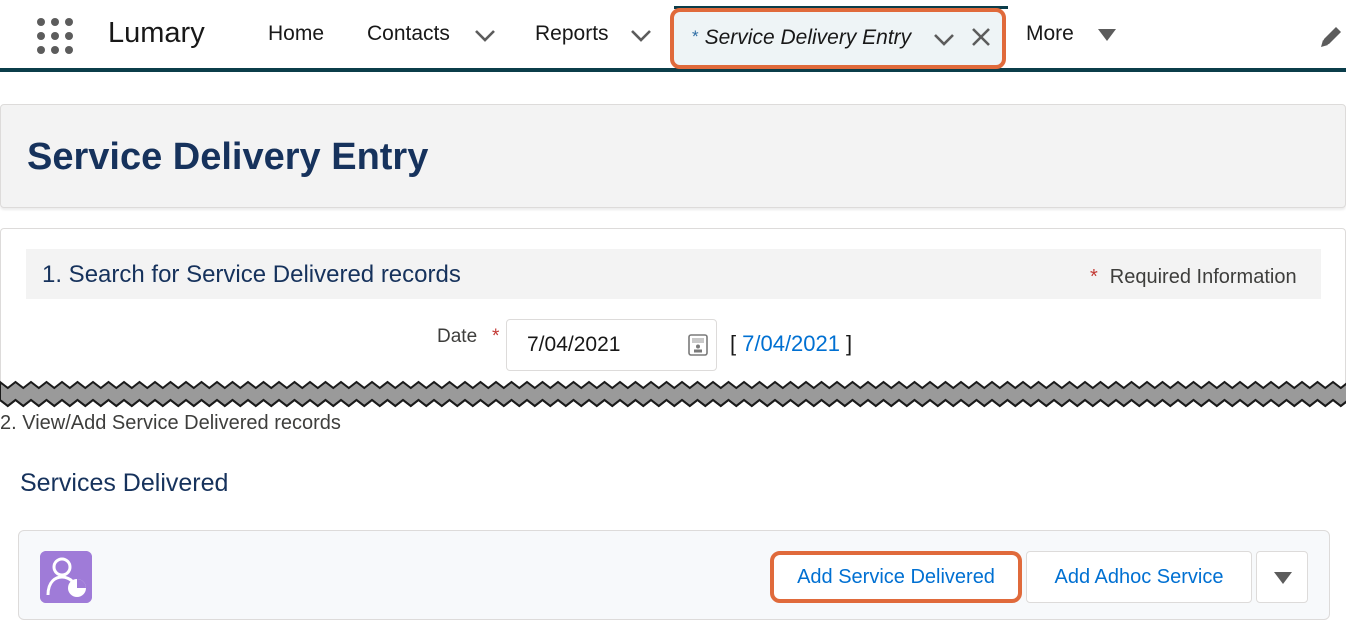 The height and width of the screenshot is (620, 1346). Describe the element at coordinates (698, 345) in the screenshot. I see `calendar-icon` at that location.